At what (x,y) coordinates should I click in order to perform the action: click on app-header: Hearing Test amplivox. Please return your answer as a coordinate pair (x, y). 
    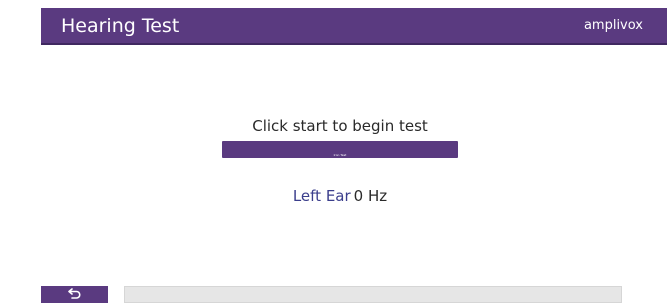
    Looking at the image, I should click on (354, 26).